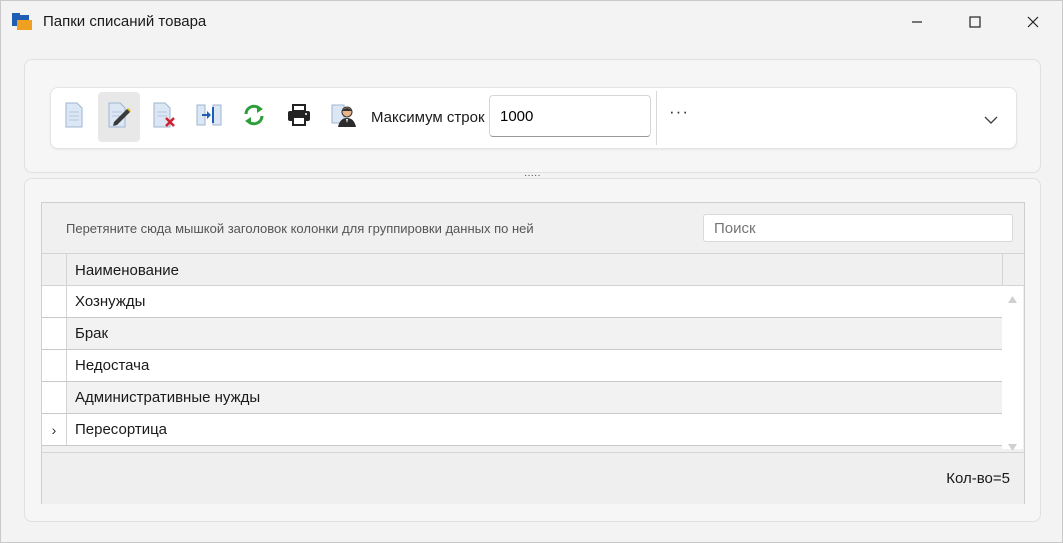 Image resolution: width=1063 pixels, height=543 pixels. I want to click on current-row-indicator: ›, so click(54, 429).